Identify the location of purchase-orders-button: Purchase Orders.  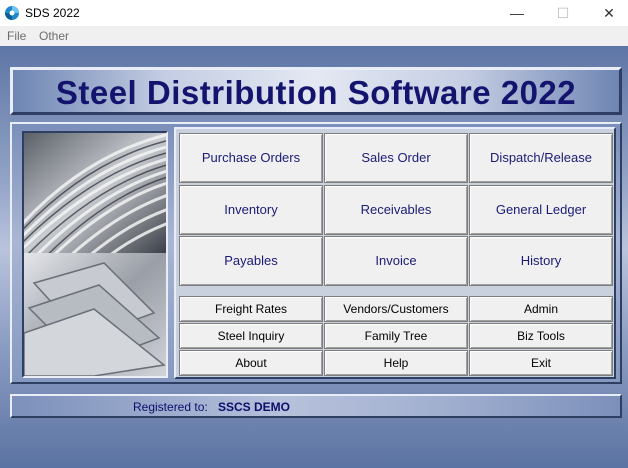
(251, 158).